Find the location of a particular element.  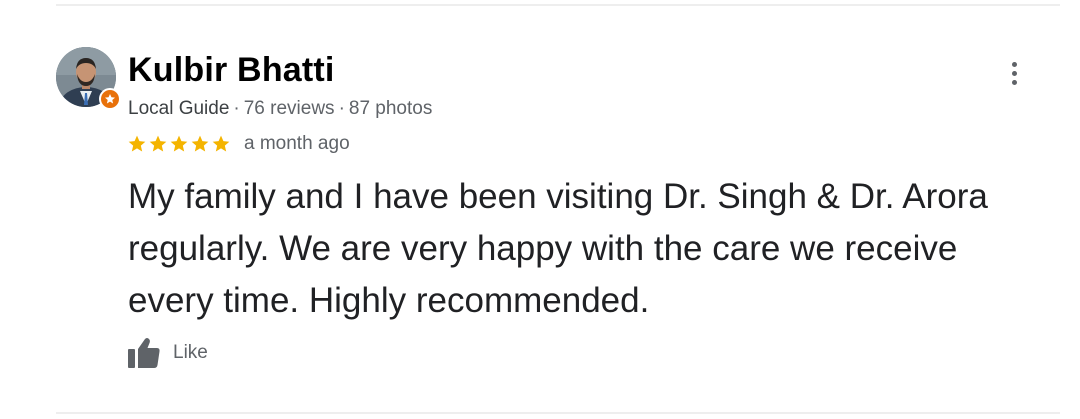

author-avatar is located at coordinates (88, 78).